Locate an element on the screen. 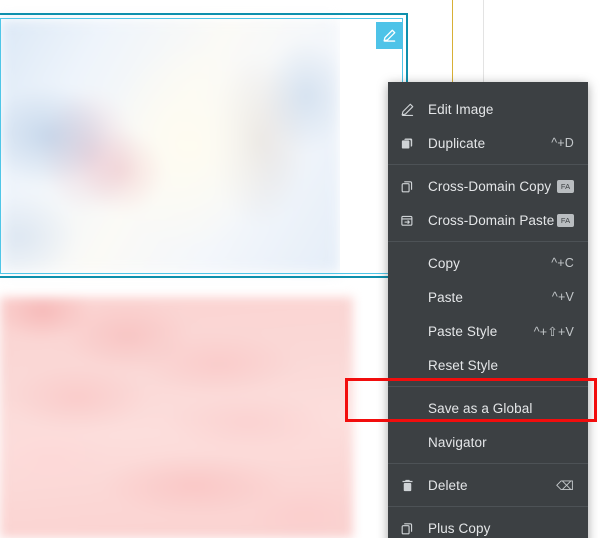 The height and width of the screenshot is (538, 613). menu-item-shortcut: ^+V is located at coordinates (562, 297).